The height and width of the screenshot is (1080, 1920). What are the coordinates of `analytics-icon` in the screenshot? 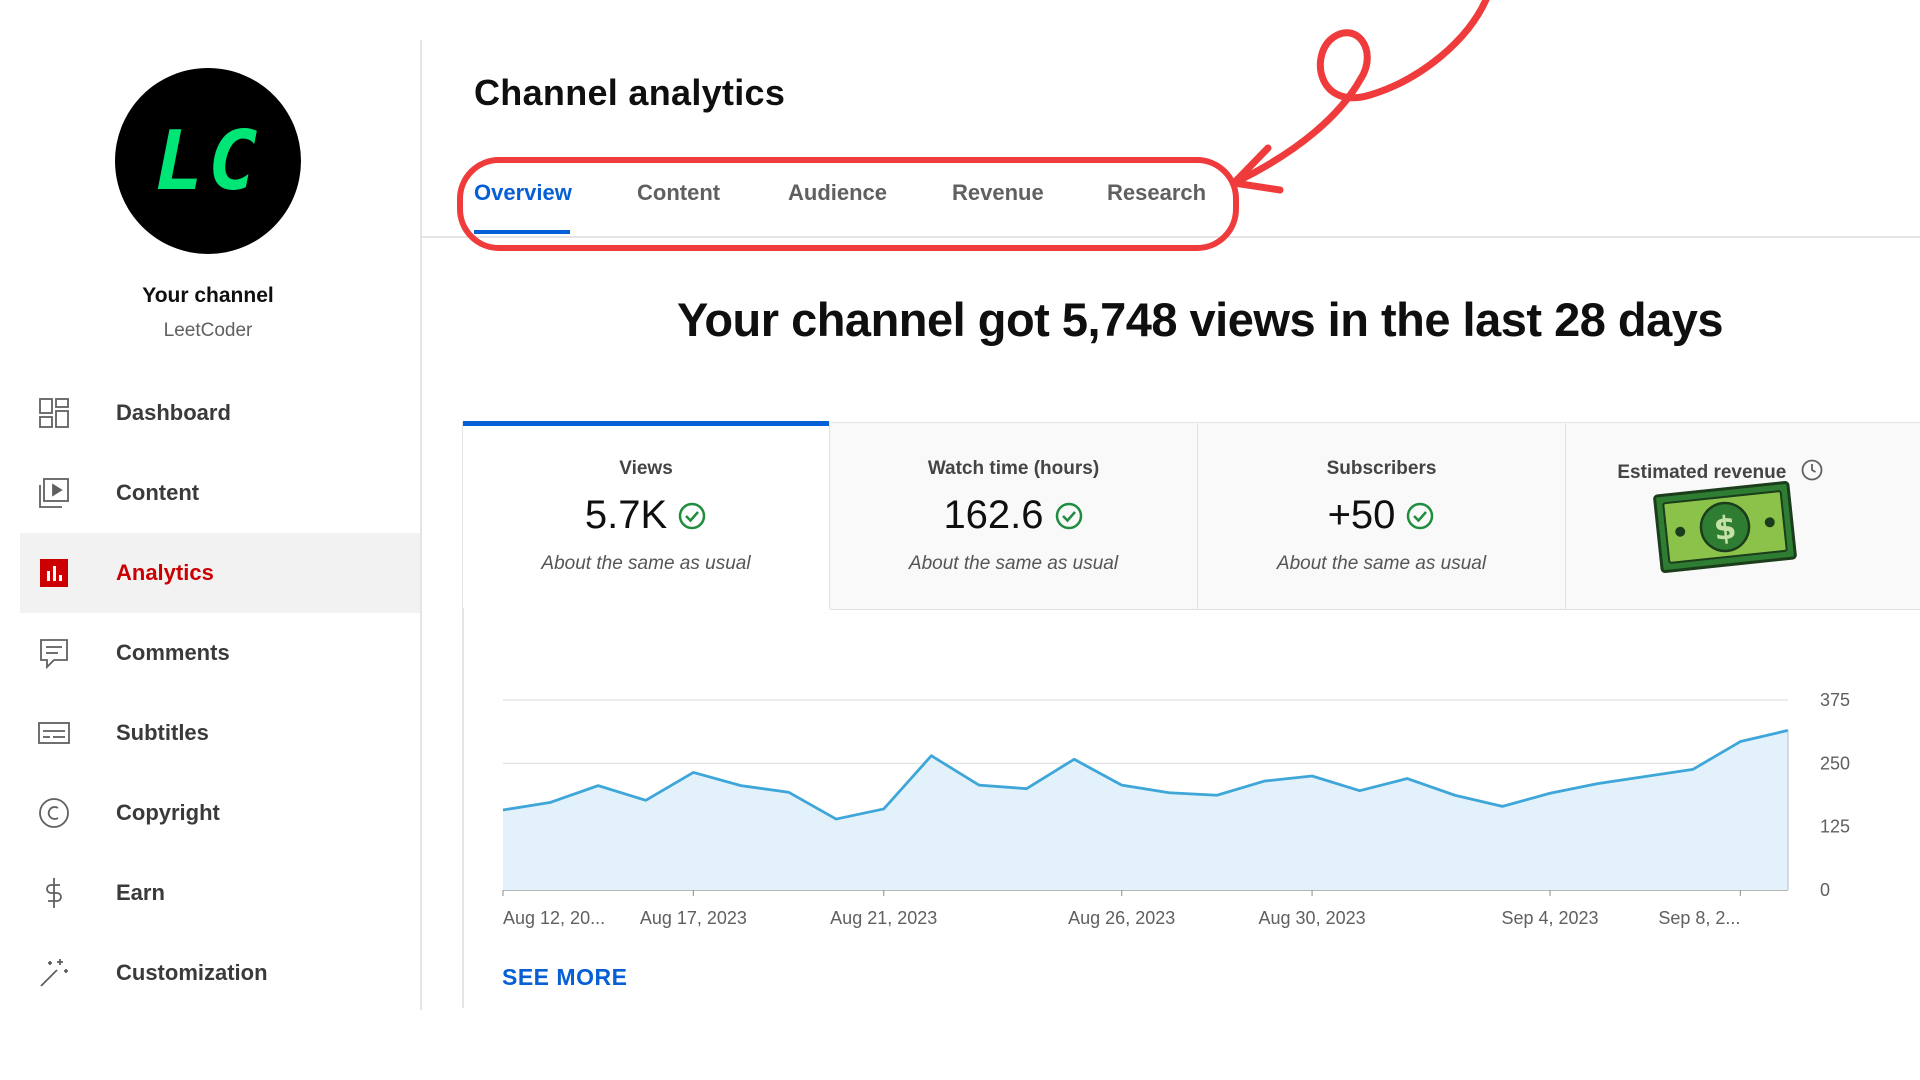 It's located at (54, 573).